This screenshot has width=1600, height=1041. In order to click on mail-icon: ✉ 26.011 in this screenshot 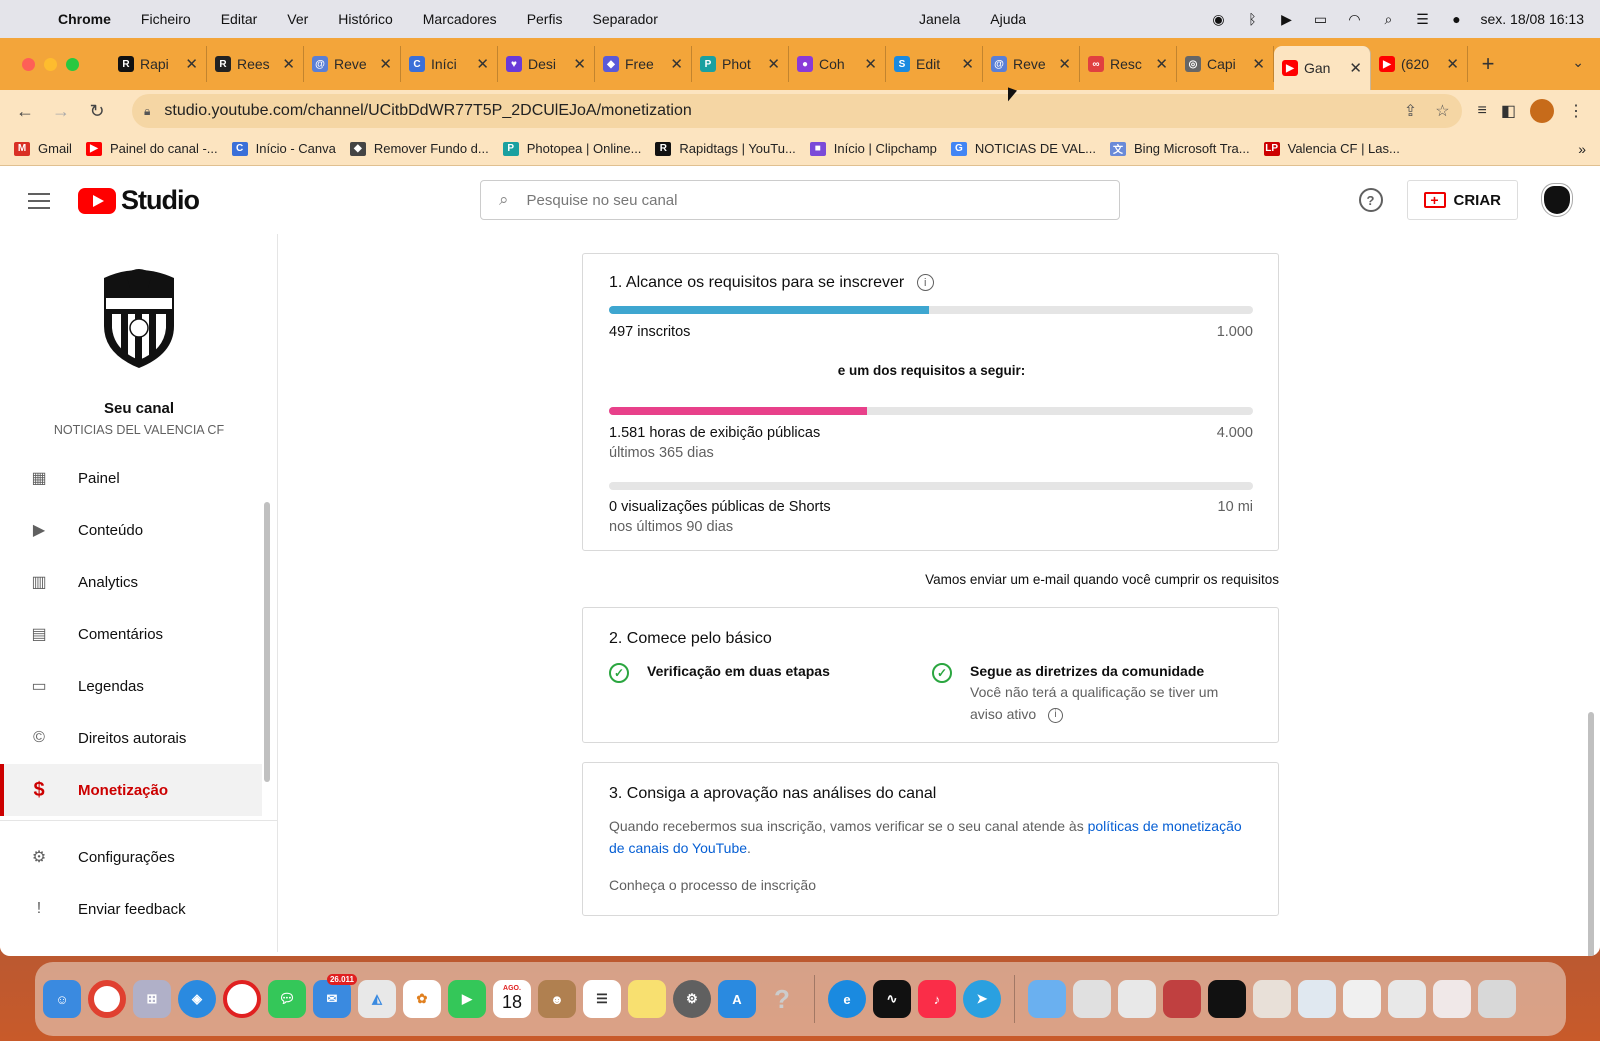, I will do `click(335, 996)`.